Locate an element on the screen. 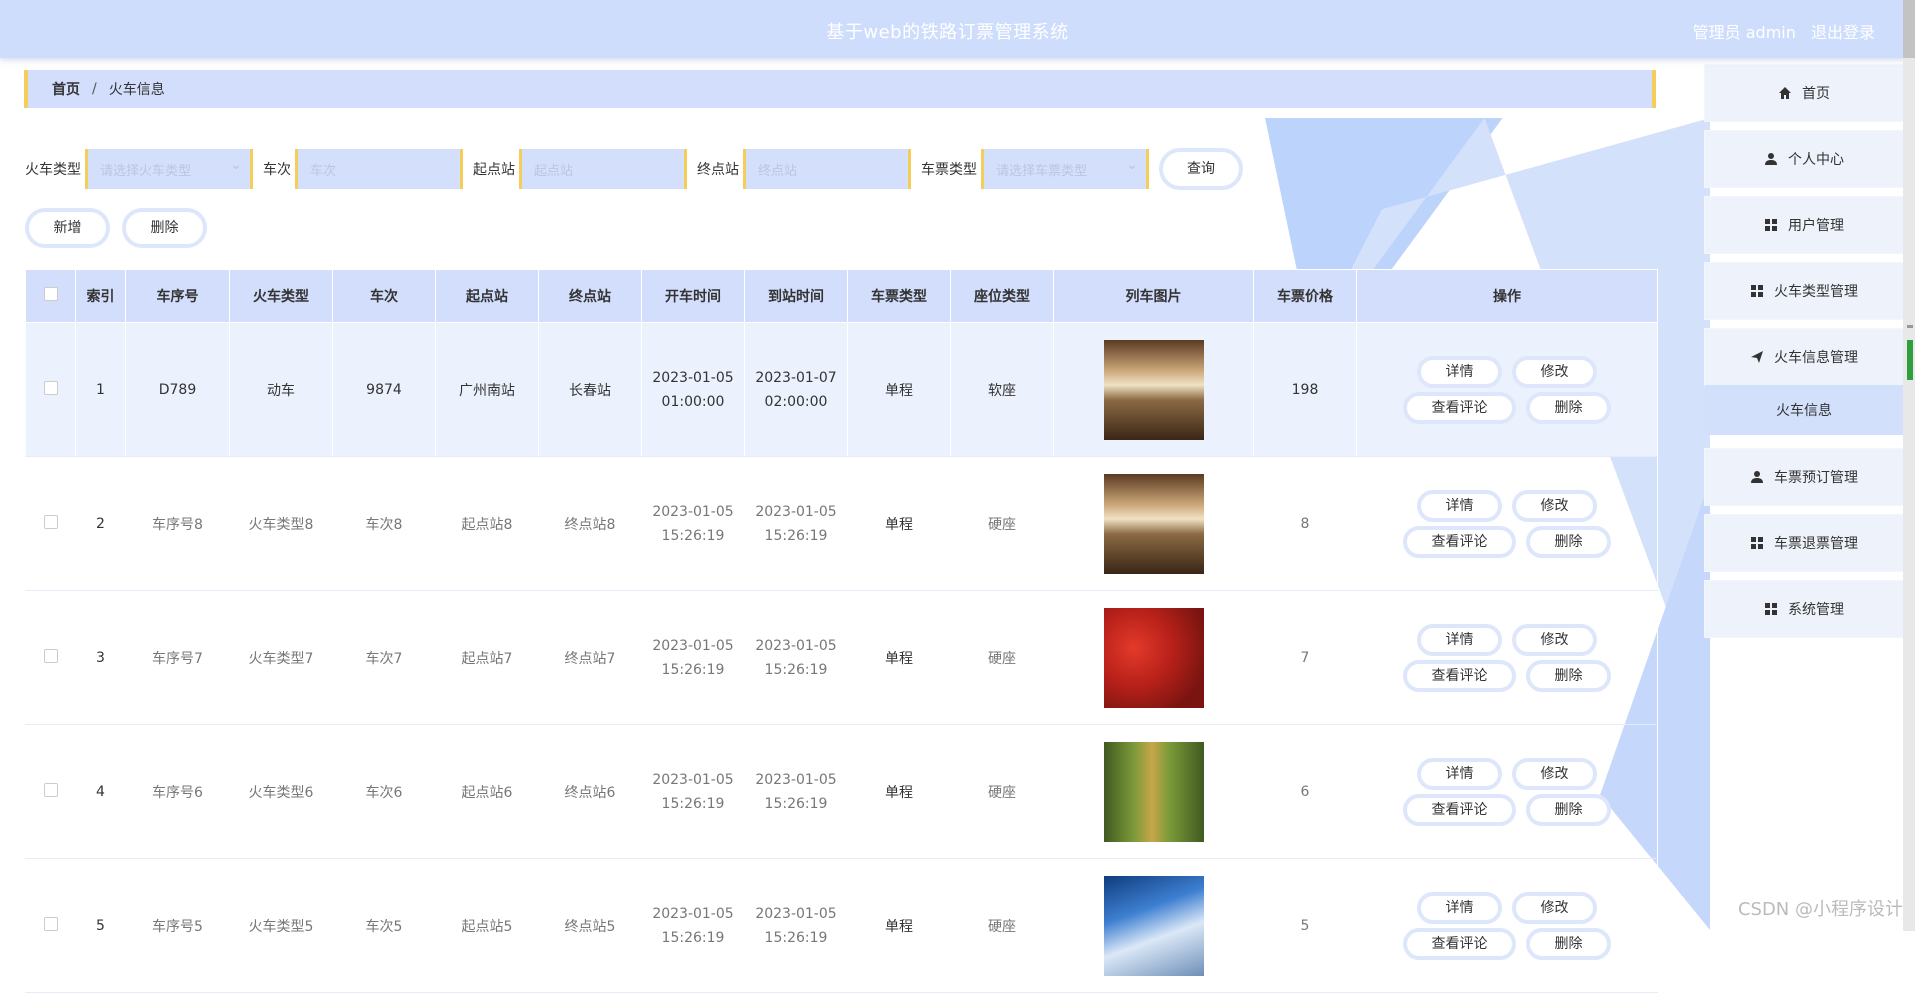 The height and width of the screenshot is (993, 1915). sidebar-item-label: 首页 is located at coordinates (1816, 94).